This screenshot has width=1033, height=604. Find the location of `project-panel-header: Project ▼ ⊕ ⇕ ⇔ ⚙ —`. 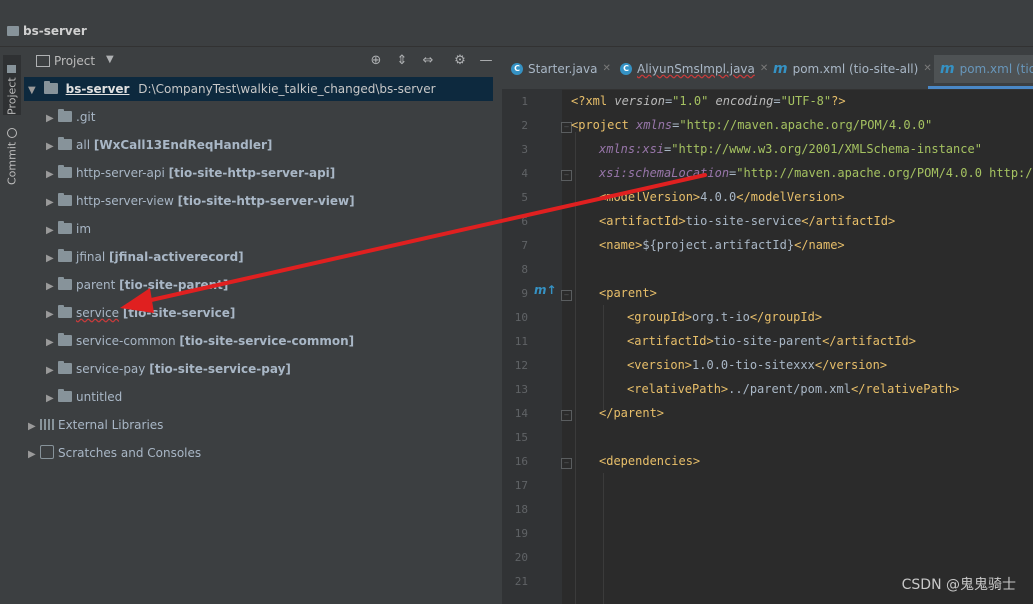

project-panel-header: Project ▼ ⊕ ⇕ ⇔ ⚙ — is located at coordinates (263, 61).